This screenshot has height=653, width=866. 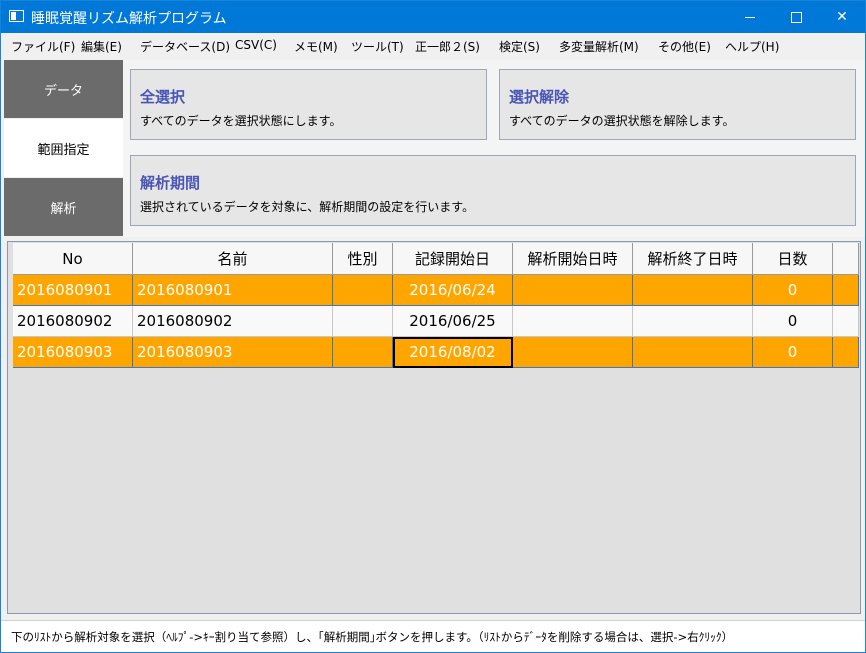 I want to click on table-row: 2016080903 2016080903 2016/08/02 0, so click(x=436, y=352).